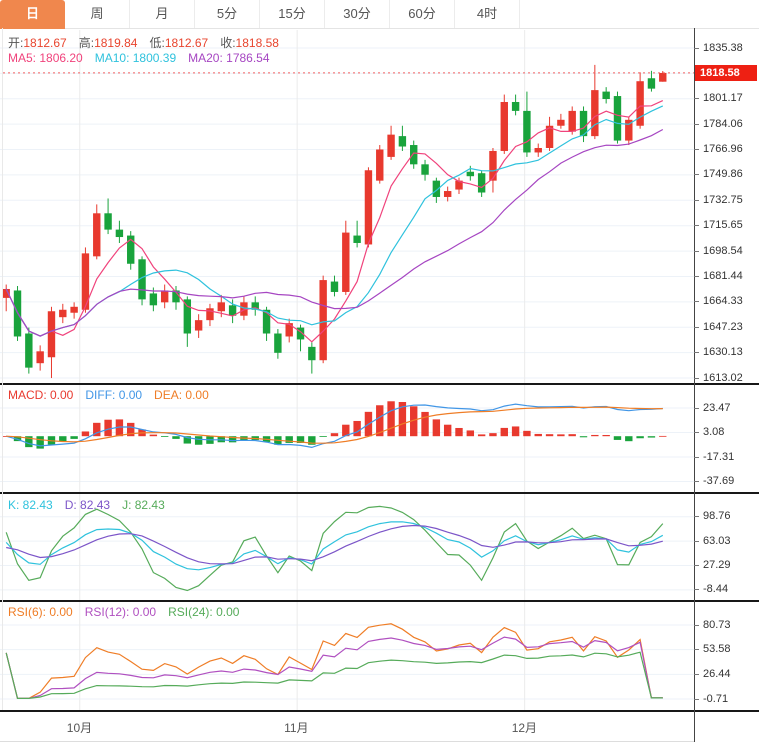 The image size is (759, 742). I want to click on rsi-panel, so click(347, 656).